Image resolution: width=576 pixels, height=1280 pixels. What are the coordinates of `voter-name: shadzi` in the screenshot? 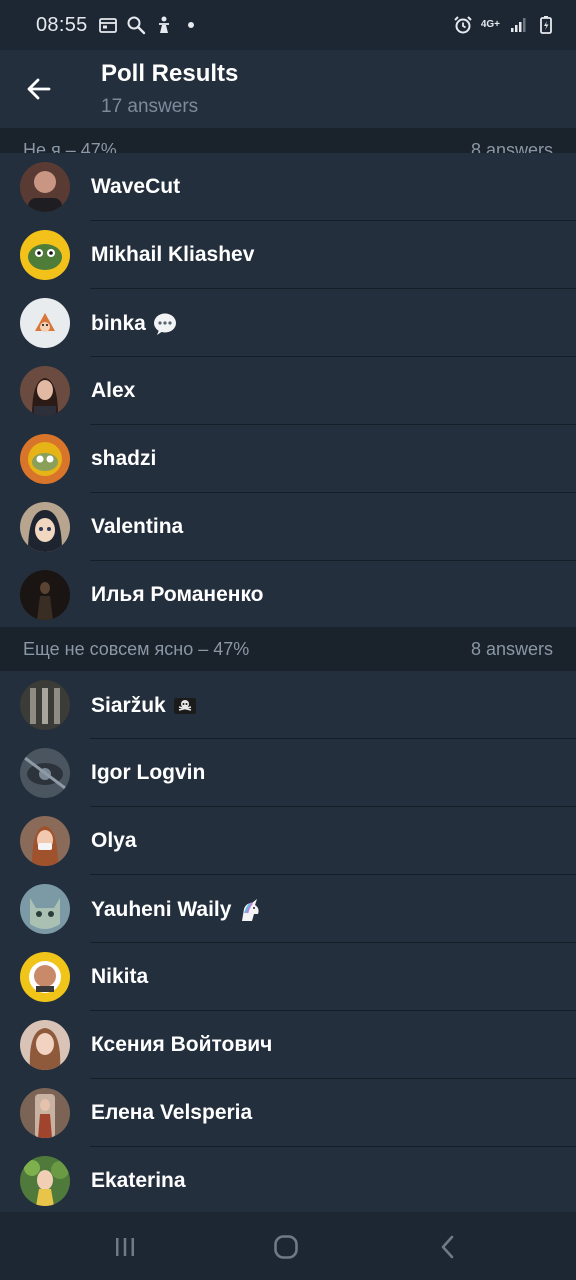 It's located at (124, 458).